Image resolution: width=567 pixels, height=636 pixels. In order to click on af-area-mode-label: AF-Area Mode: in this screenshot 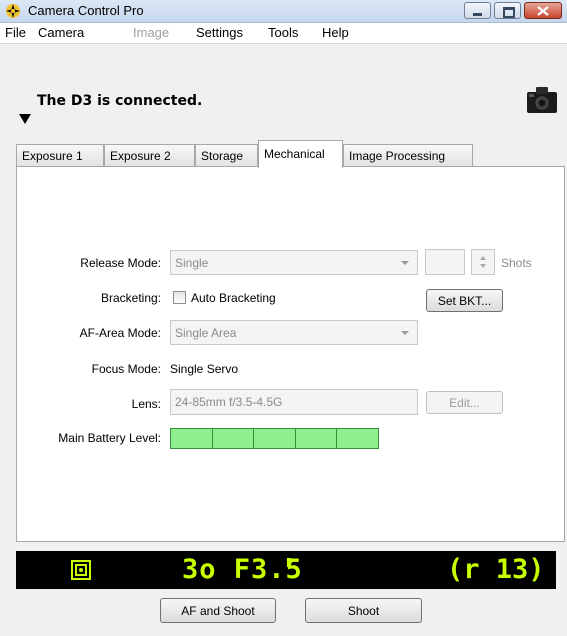, I will do `click(120, 333)`.